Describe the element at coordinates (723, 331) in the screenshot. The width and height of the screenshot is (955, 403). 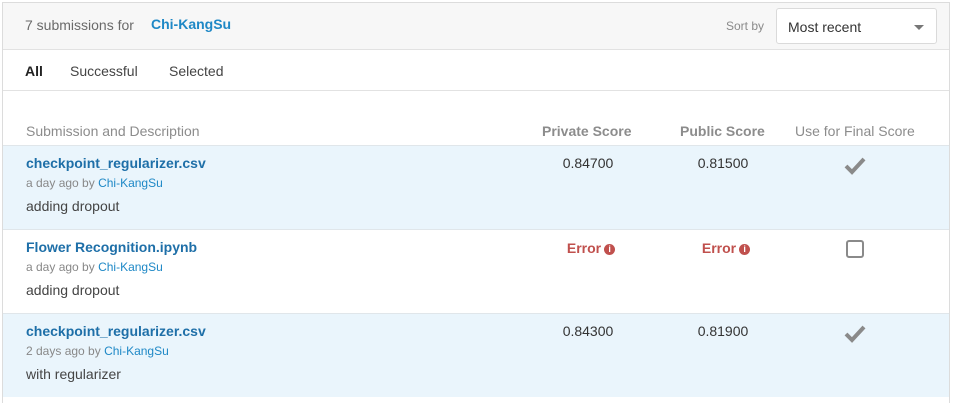
I see `public-score: 0.81900` at that location.